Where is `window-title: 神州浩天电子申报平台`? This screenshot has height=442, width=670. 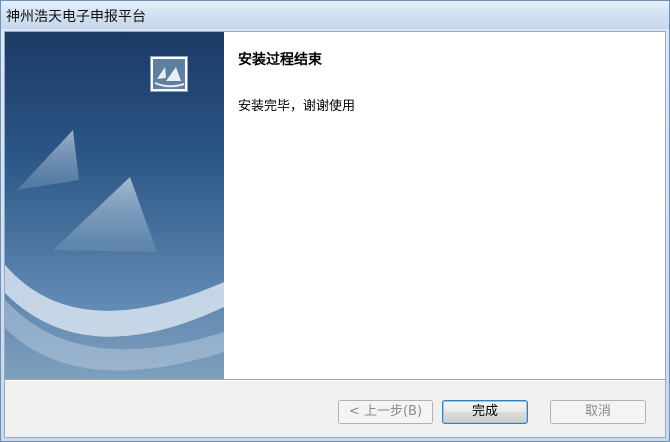
window-title: 神州浩天电子申报平台 is located at coordinates (76, 17).